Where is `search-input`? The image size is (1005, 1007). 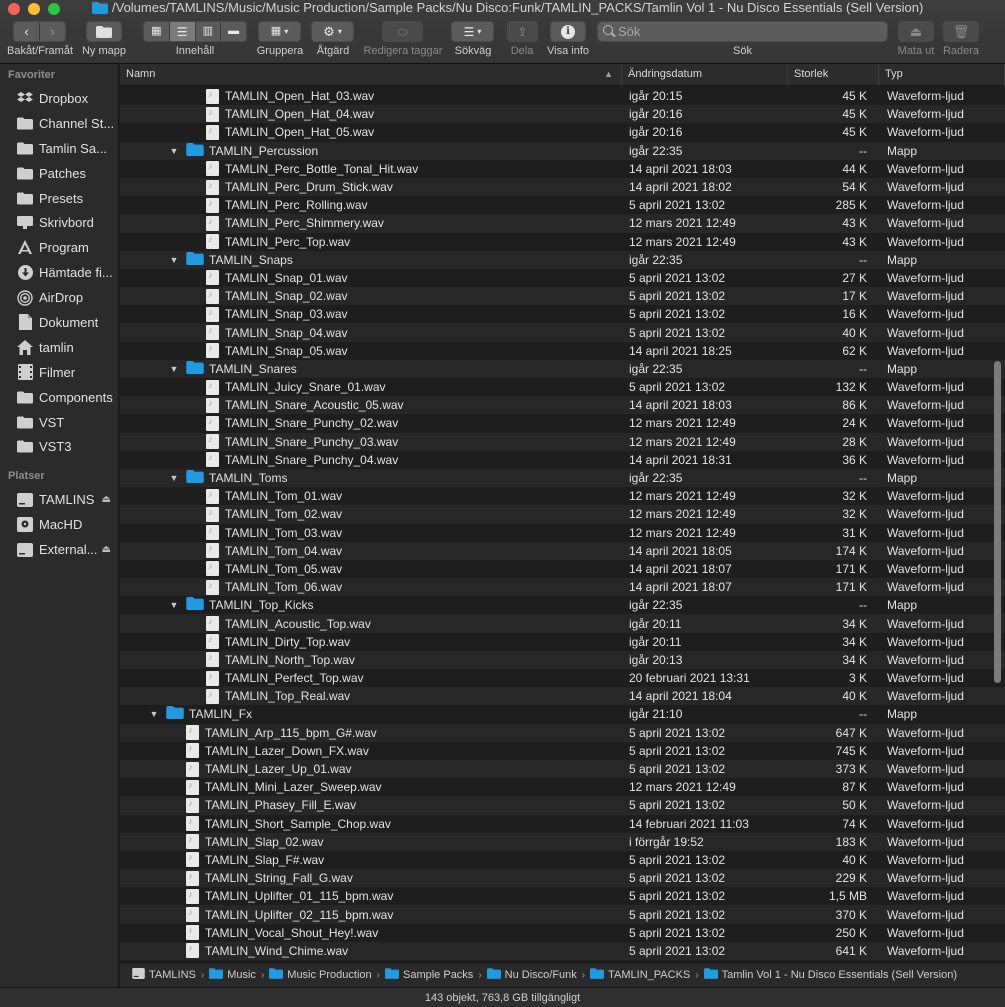
search-input is located at coordinates (748, 31).